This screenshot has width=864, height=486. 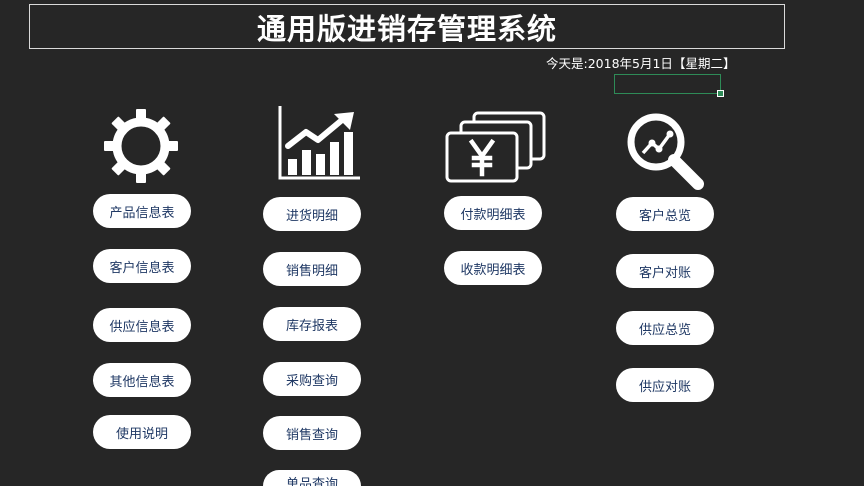 I want to click on purchase-detail-button: 进货明细, so click(x=312, y=214).